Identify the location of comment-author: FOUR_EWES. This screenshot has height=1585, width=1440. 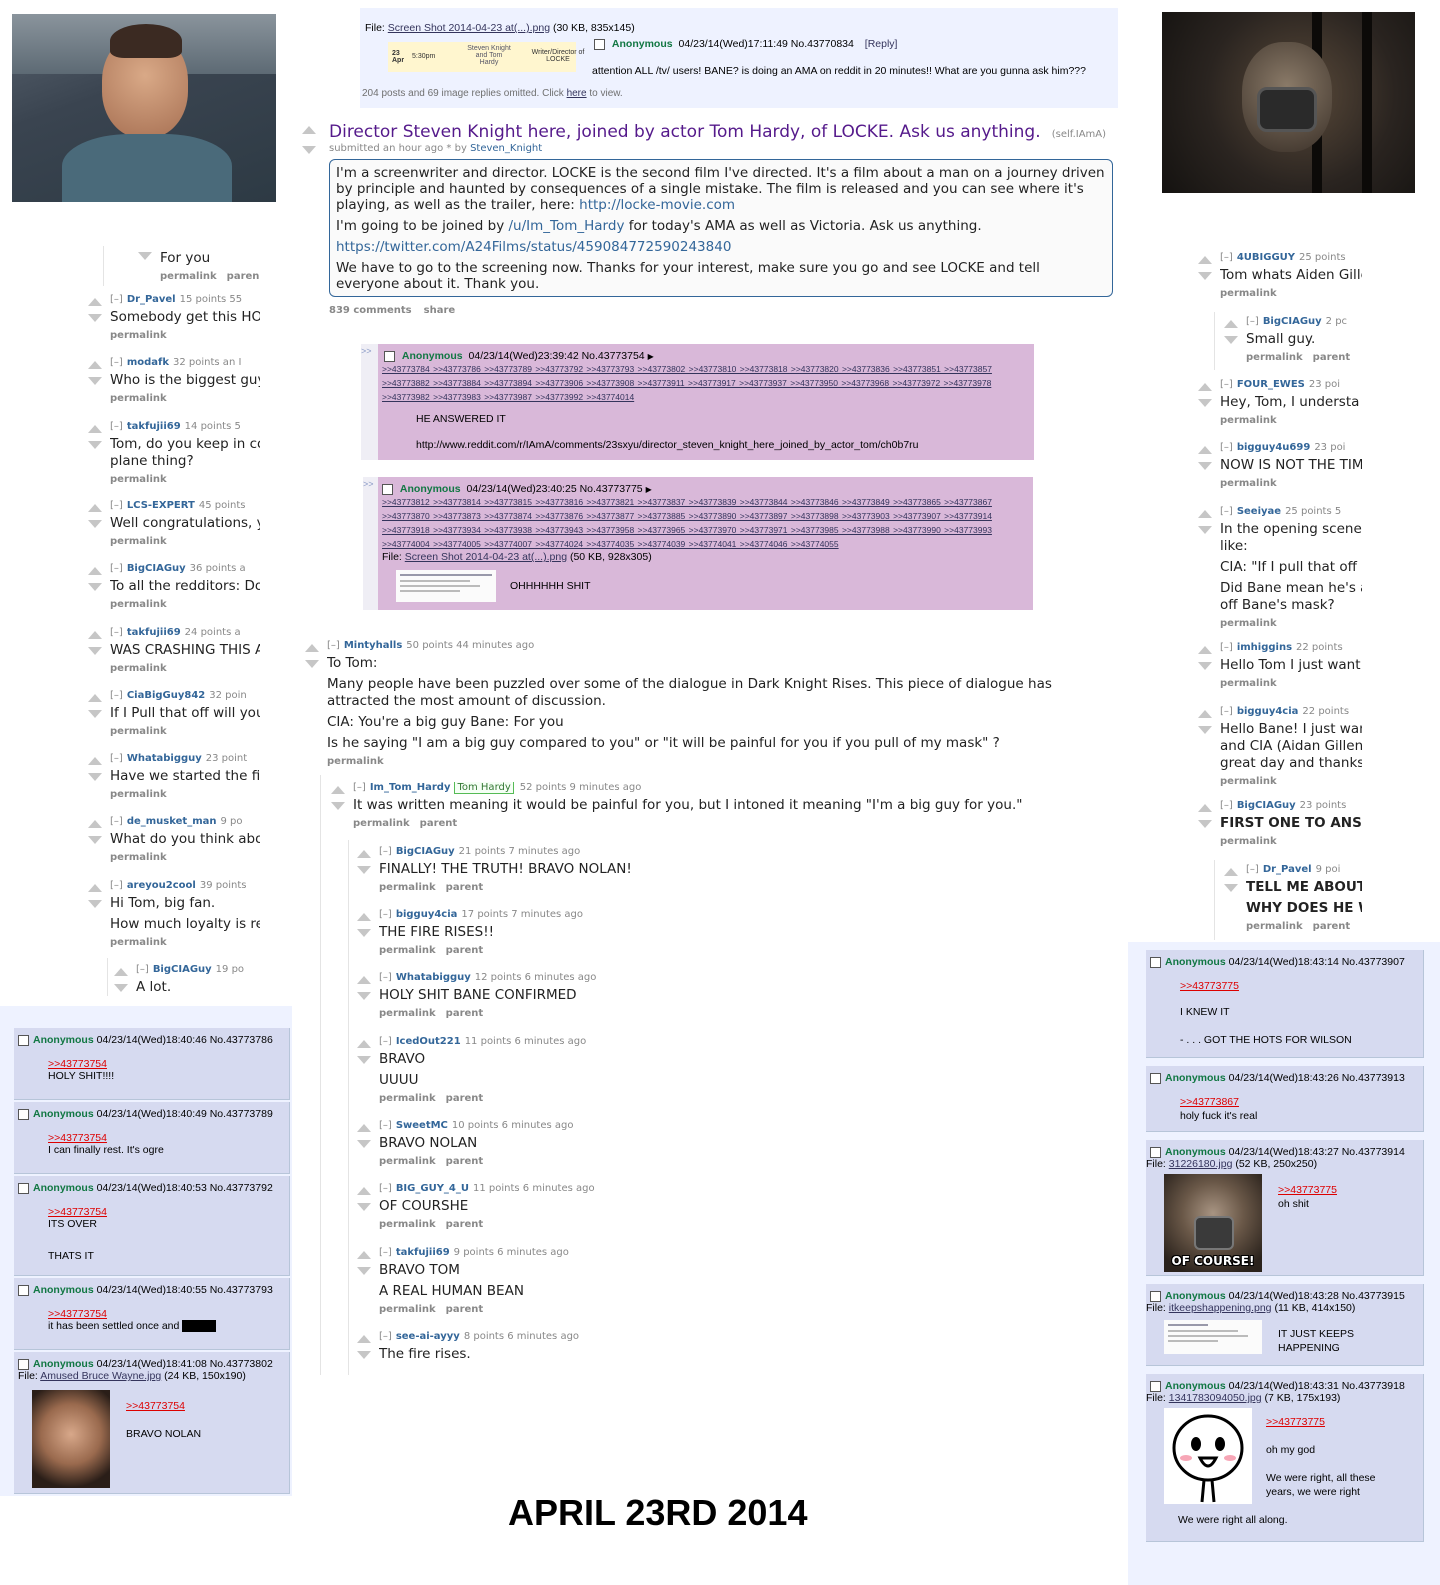
(1271, 384).